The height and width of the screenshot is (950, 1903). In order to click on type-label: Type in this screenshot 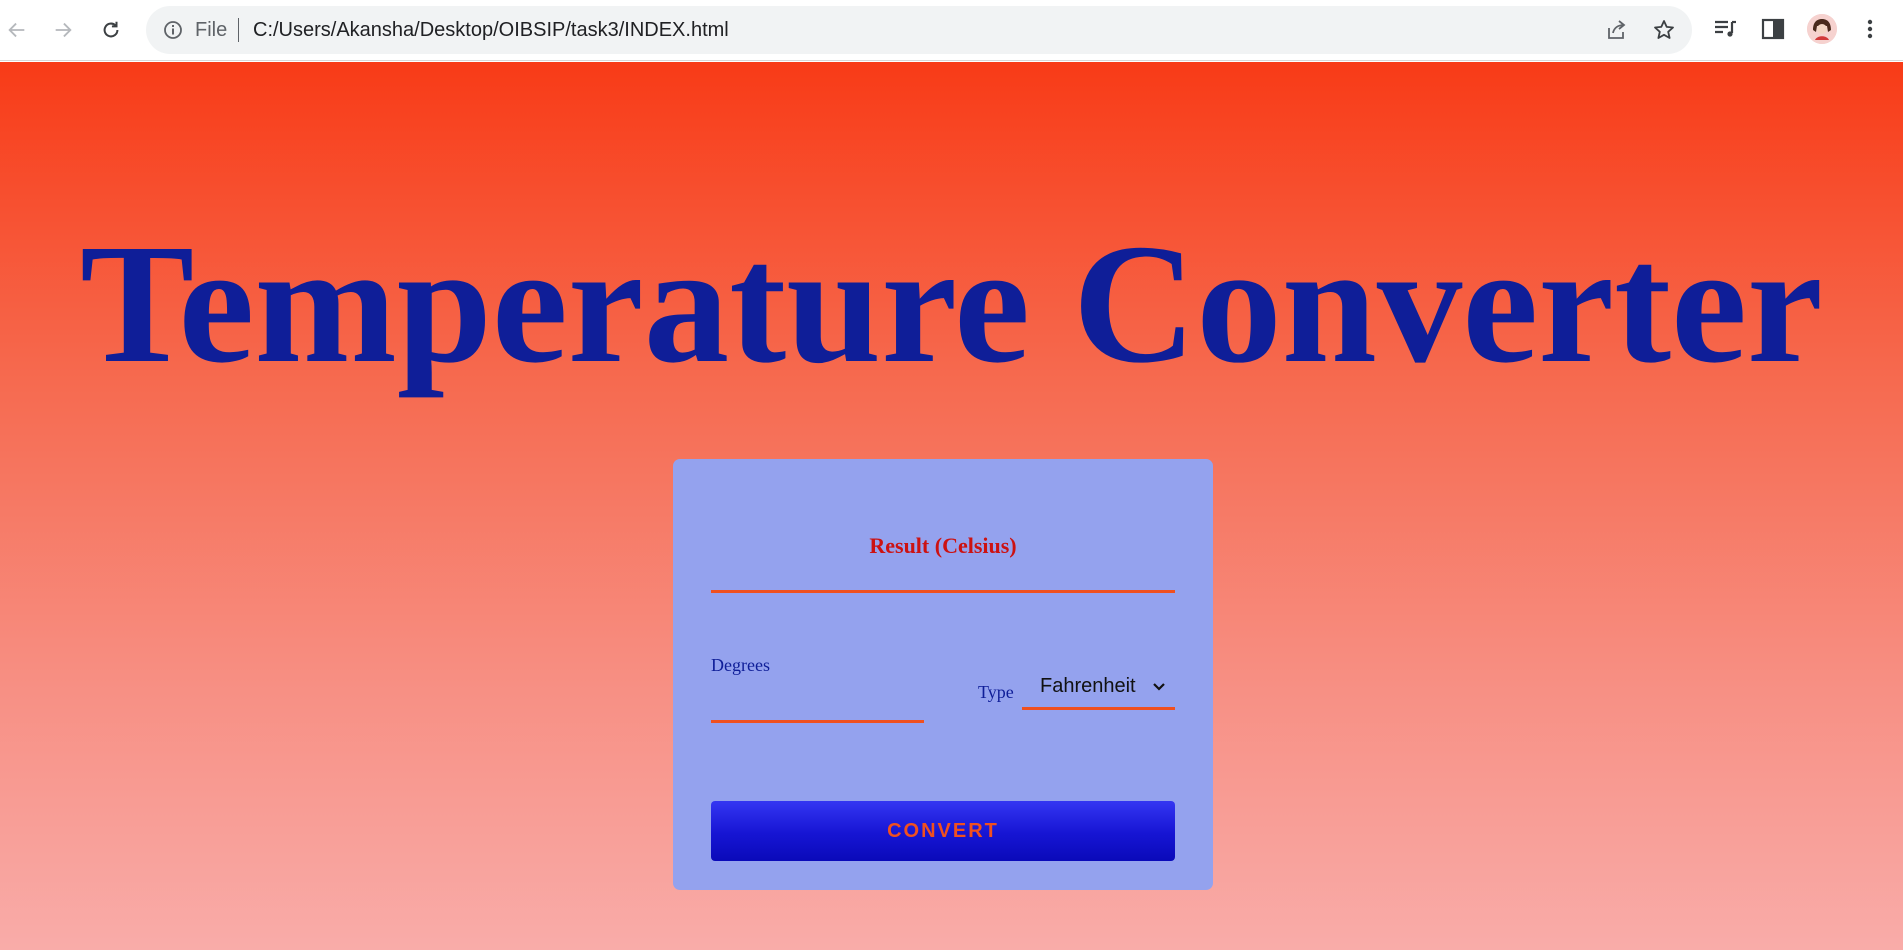, I will do `click(996, 692)`.